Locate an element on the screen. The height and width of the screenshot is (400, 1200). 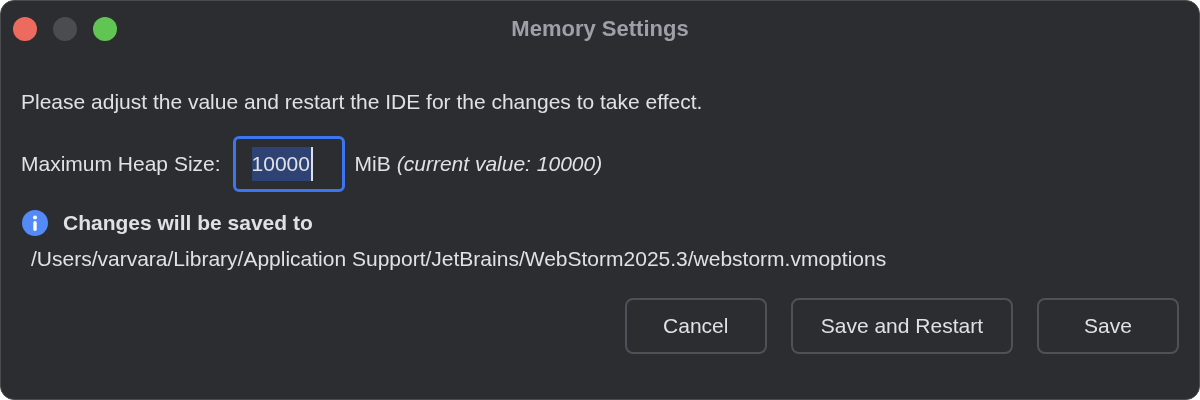
unit-label: MiB is located at coordinates (372, 164).